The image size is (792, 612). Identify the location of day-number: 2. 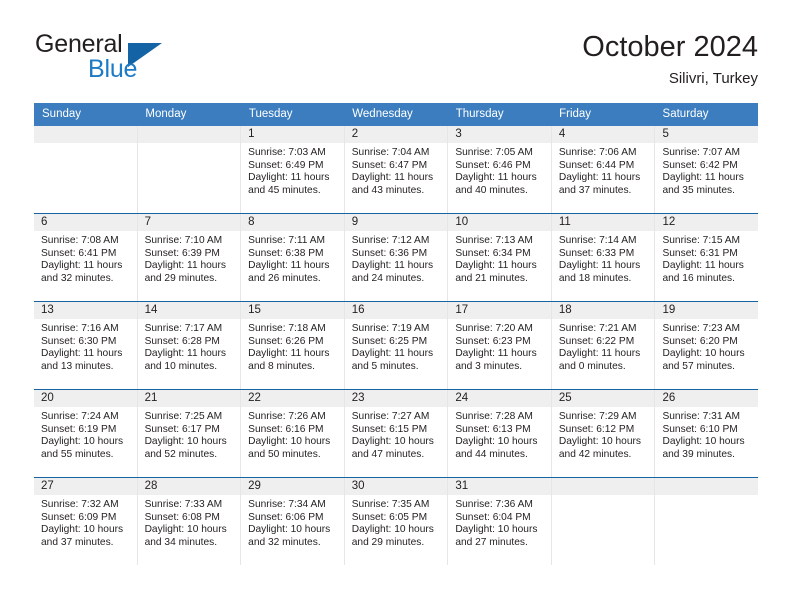
(396, 134).